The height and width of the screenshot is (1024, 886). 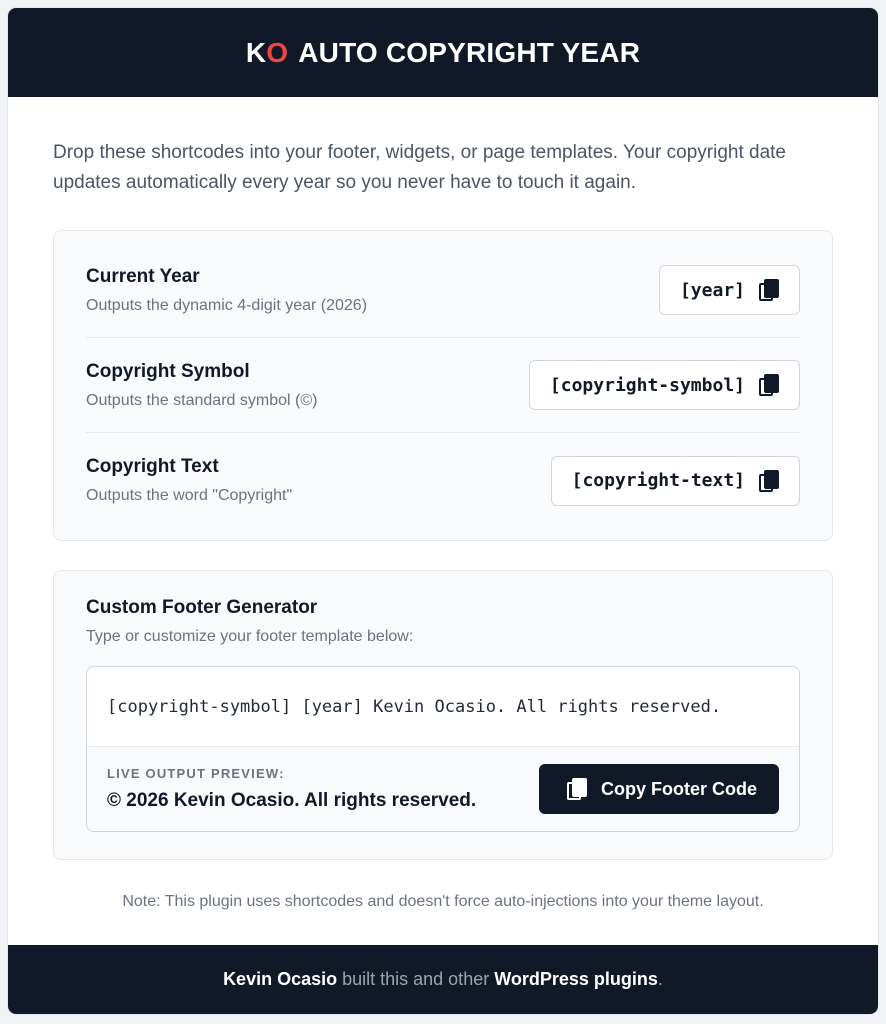 What do you see at coordinates (469, 52) in the screenshot?
I see `page-title: AUTO COPYRIGHT YEAR` at bounding box center [469, 52].